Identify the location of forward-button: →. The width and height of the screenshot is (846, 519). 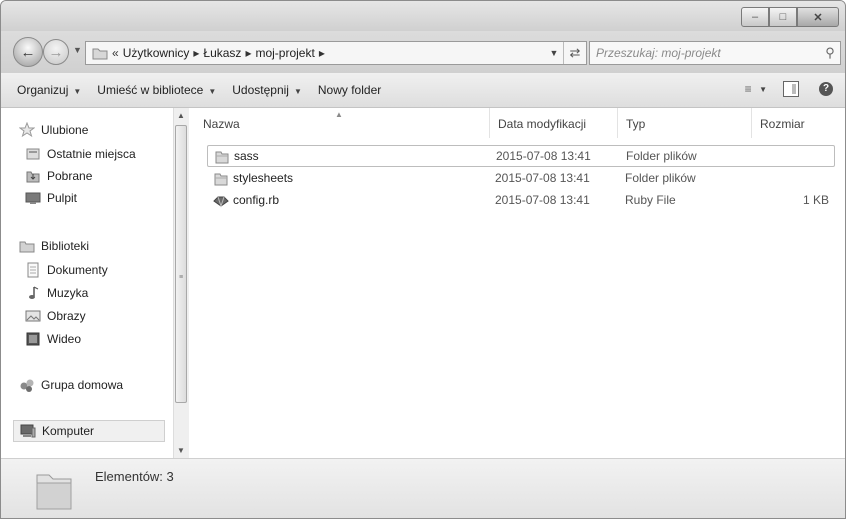
(56, 52).